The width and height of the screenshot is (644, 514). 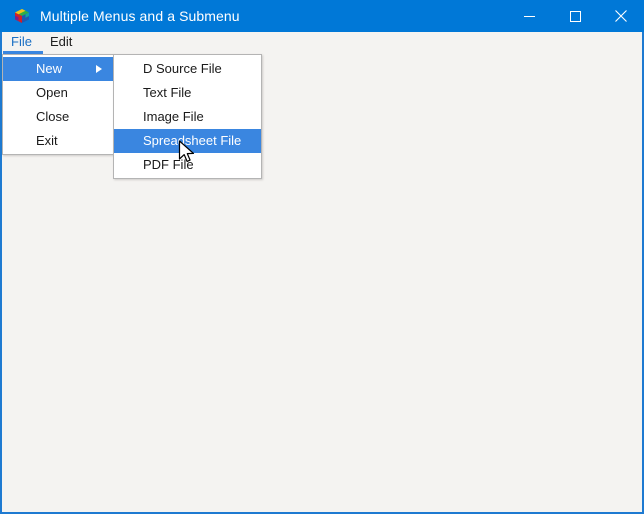 What do you see at coordinates (53, 116) in the screenshot?
I see `menu-item-close-label: Close` at bounding box center [53, 116].